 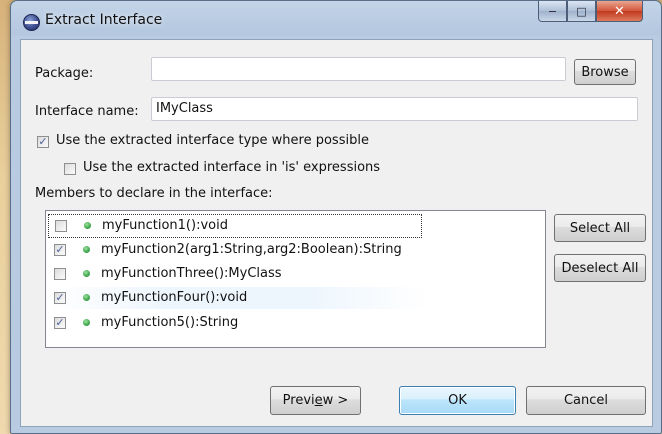 I want to click on preview-button: Previ e w >, so click(x=315, y=400).